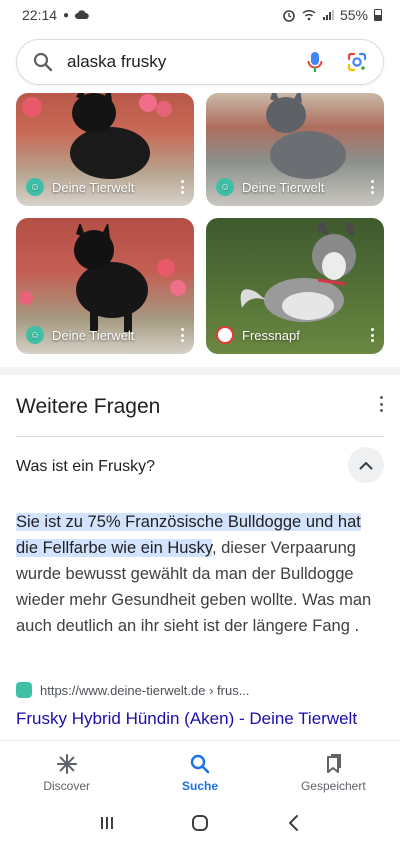  I want to click on bookmarks-icon, so click(333, 764).